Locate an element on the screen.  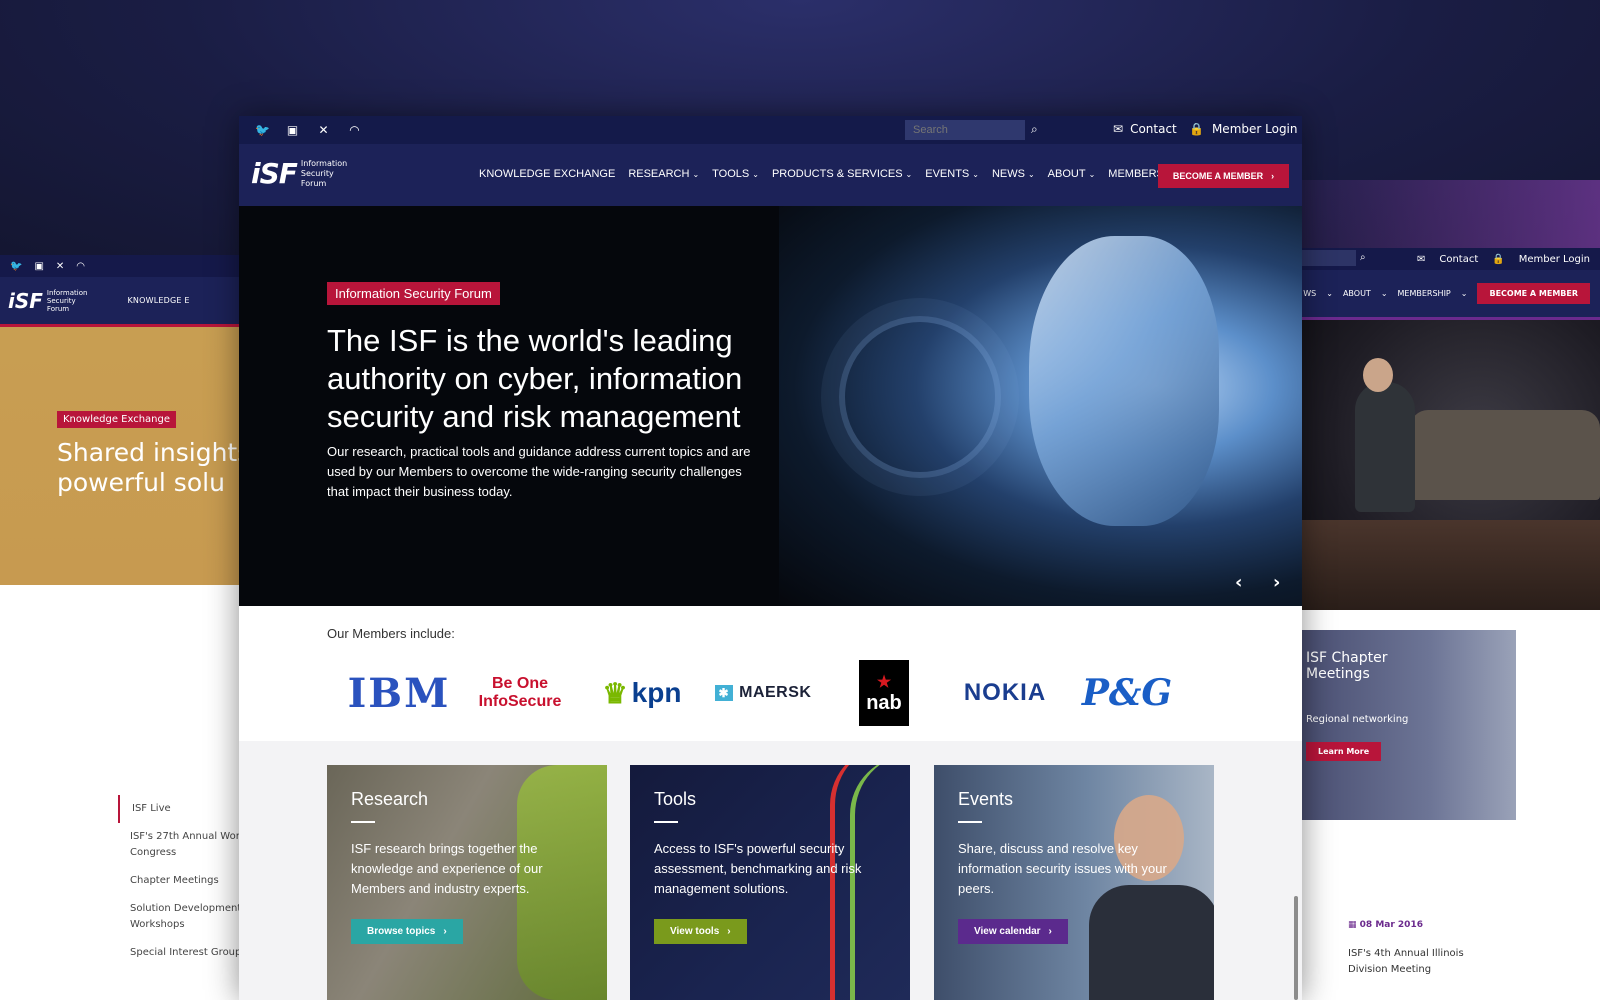
right-contact-link: Contact is located at coordinates (1458, 259).